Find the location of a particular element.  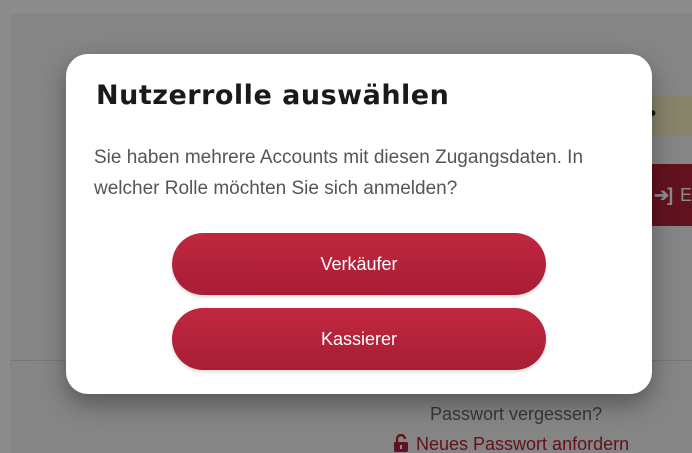

role-button-verkaeufer: Verkäufer is located at coordinates (359, 264).